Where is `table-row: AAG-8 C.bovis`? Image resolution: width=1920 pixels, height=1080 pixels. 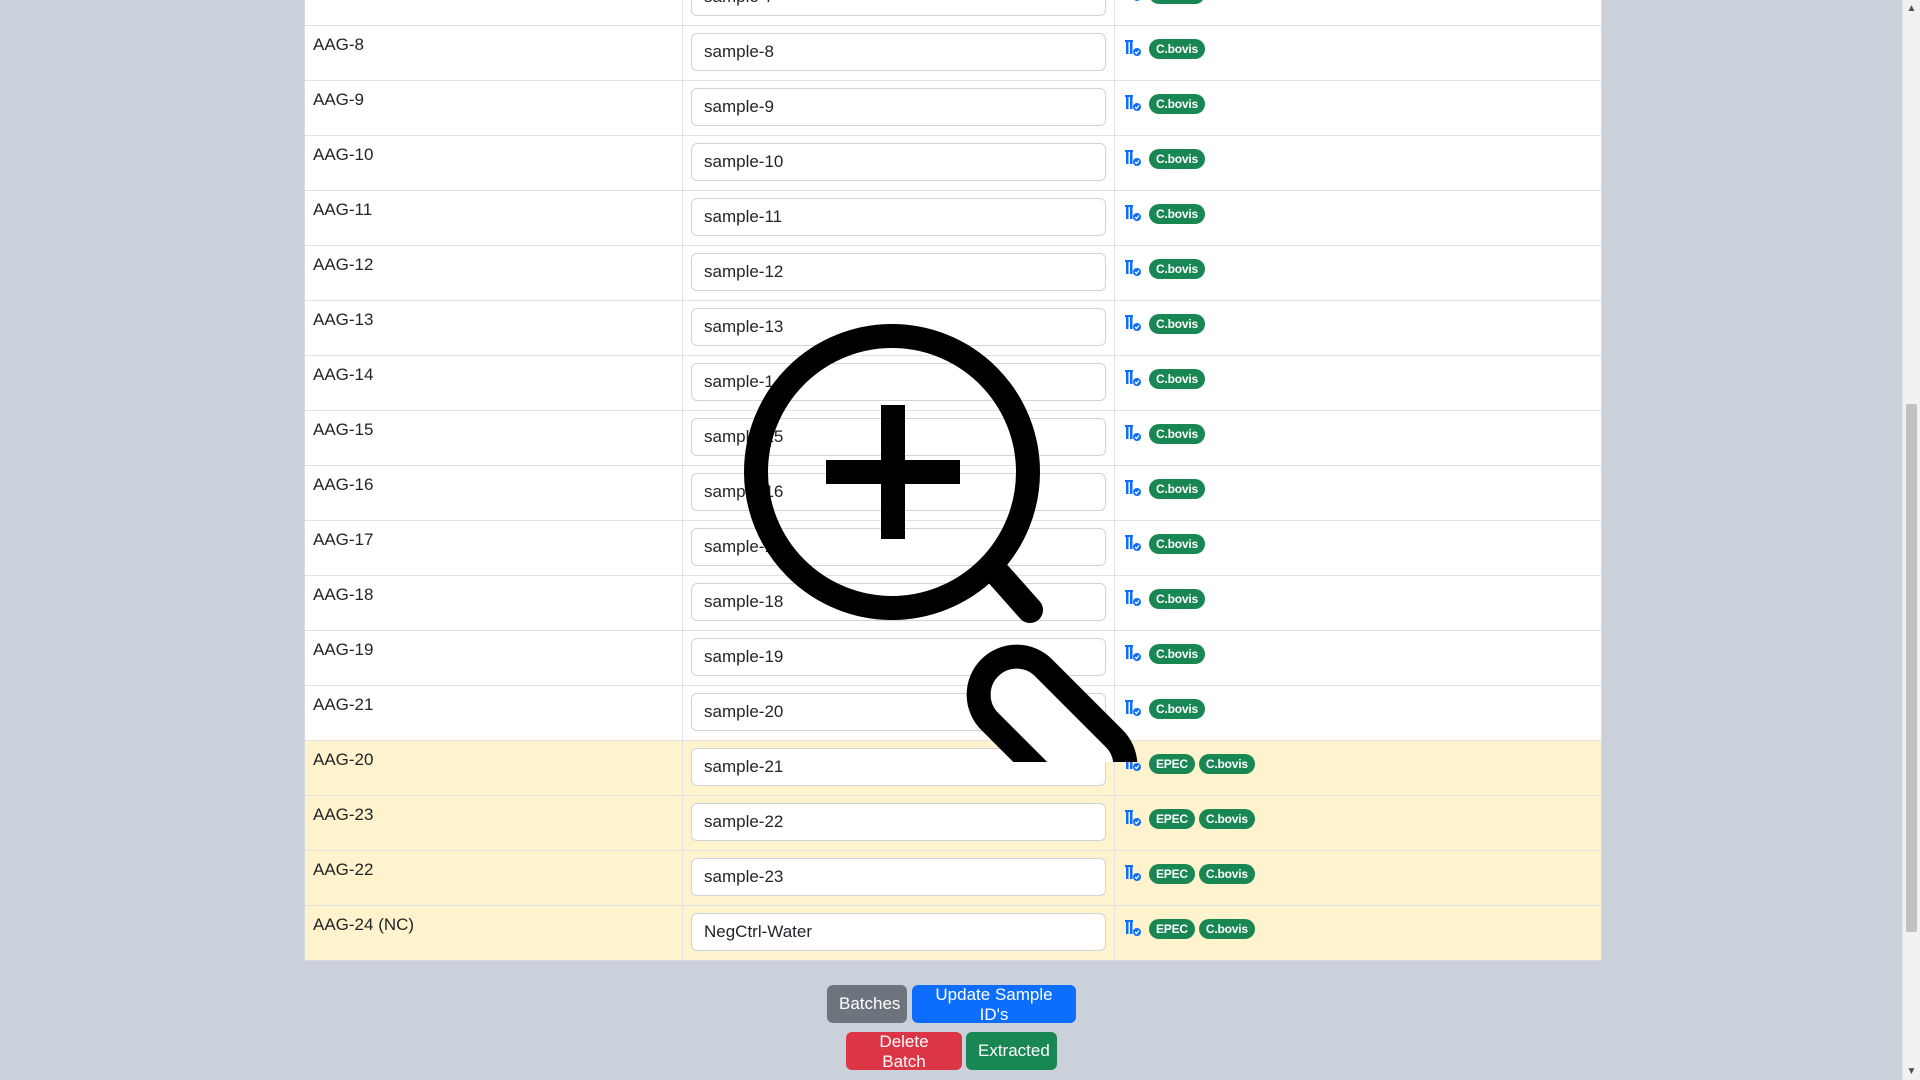 table-row: AAG-8 C.bovis is located at coordinates (953, 52).